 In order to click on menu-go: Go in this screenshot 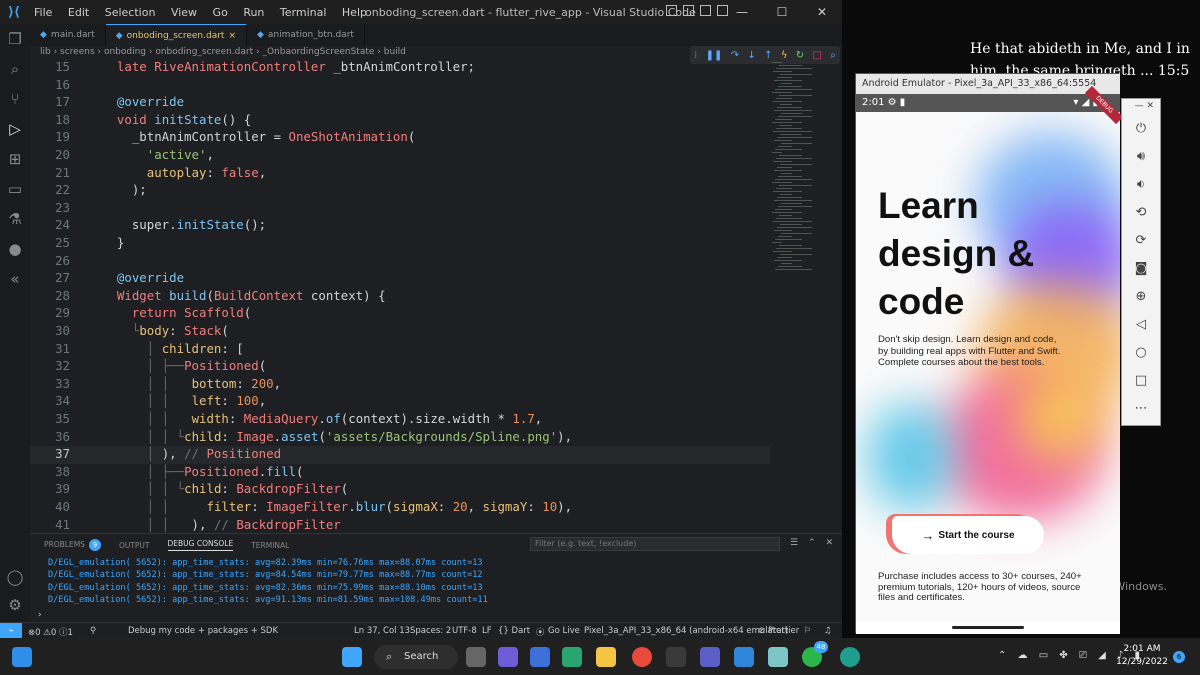, I will do `click(220, 12)`.